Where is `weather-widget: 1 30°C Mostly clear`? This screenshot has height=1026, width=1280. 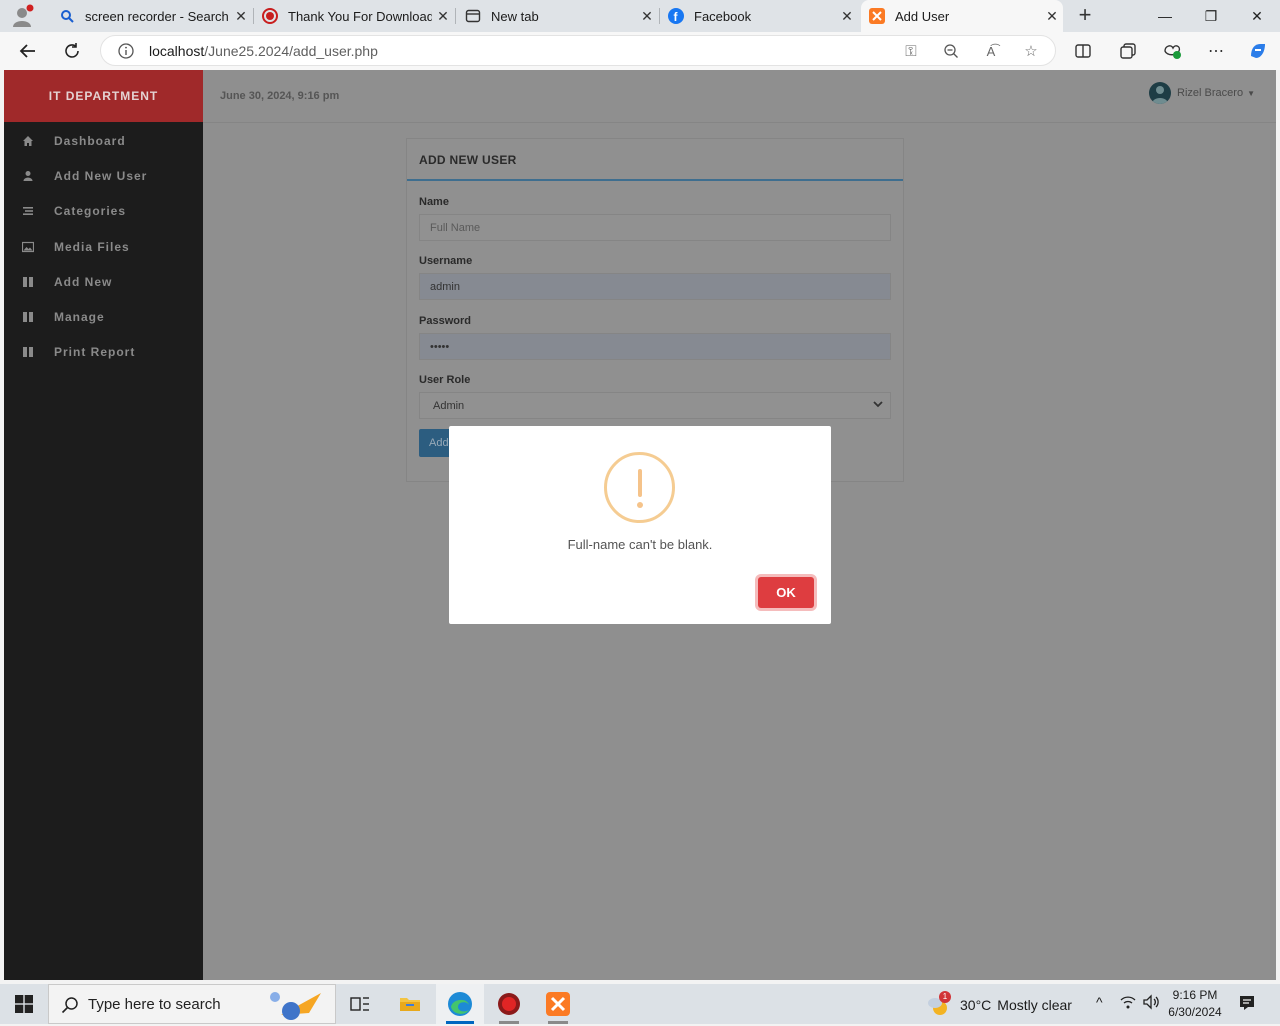
weather-widget: 1 30°C Mostly clear is located at coordinates (999, 1003).